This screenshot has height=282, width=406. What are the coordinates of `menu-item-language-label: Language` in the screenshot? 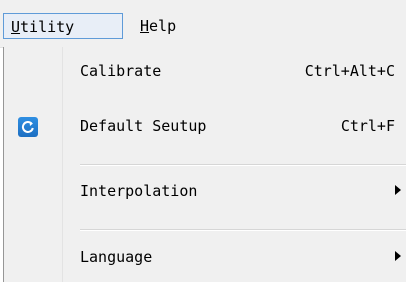 It's located at (116, 257).